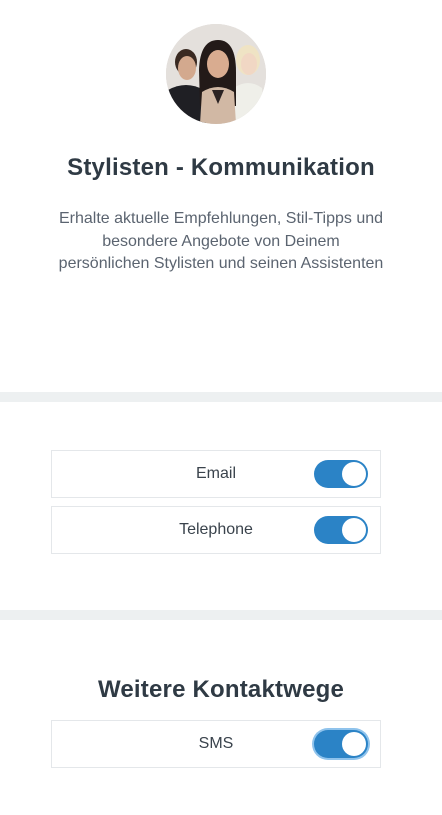  Describe the element at coordinates (341, 744) in the screenshot. I see `sms-toggle` at that location.